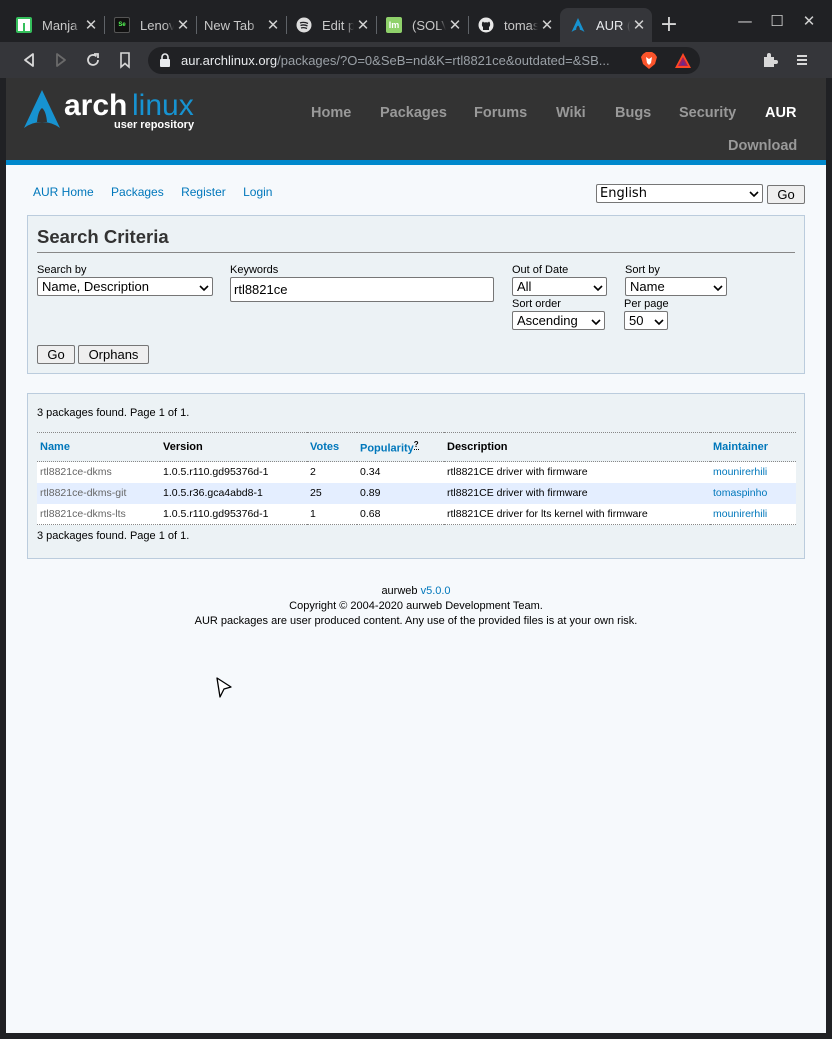 The height and width of the screenshot is (1039, 832). I want to click on package-version: 1.0.5.r110.gd95376d-1, so click(233, 514).